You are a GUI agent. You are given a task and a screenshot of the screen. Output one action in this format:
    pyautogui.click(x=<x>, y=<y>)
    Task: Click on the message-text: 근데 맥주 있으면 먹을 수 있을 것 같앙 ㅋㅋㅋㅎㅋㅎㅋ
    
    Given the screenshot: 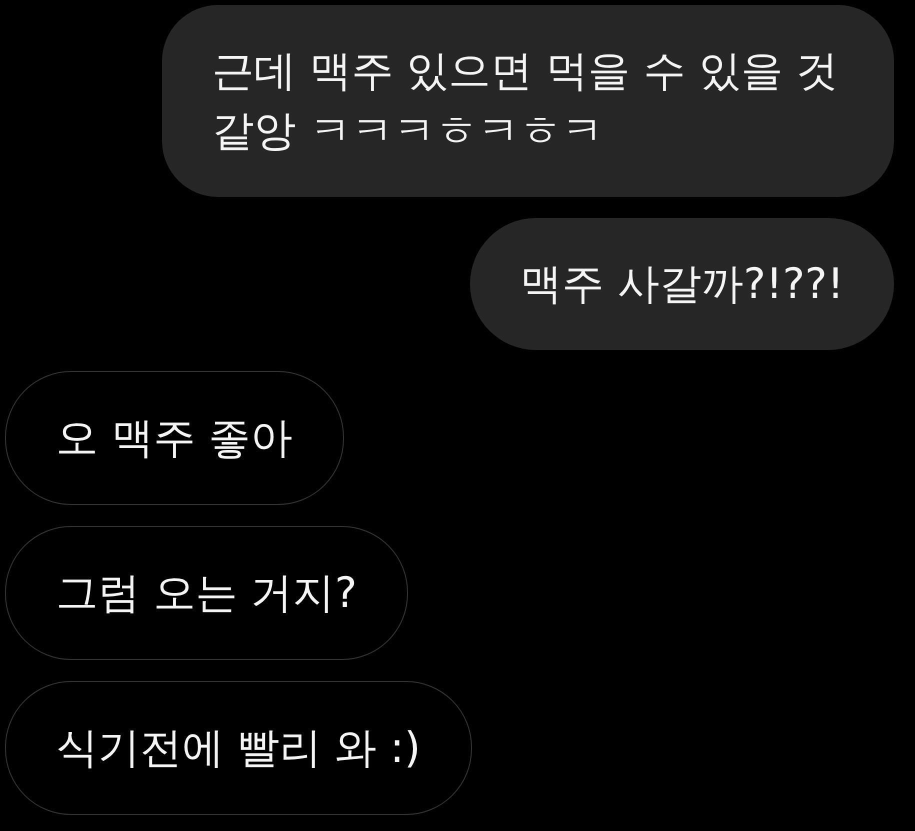 What is the action you would take?
    pyautogui.click(x=525, y=100)
    